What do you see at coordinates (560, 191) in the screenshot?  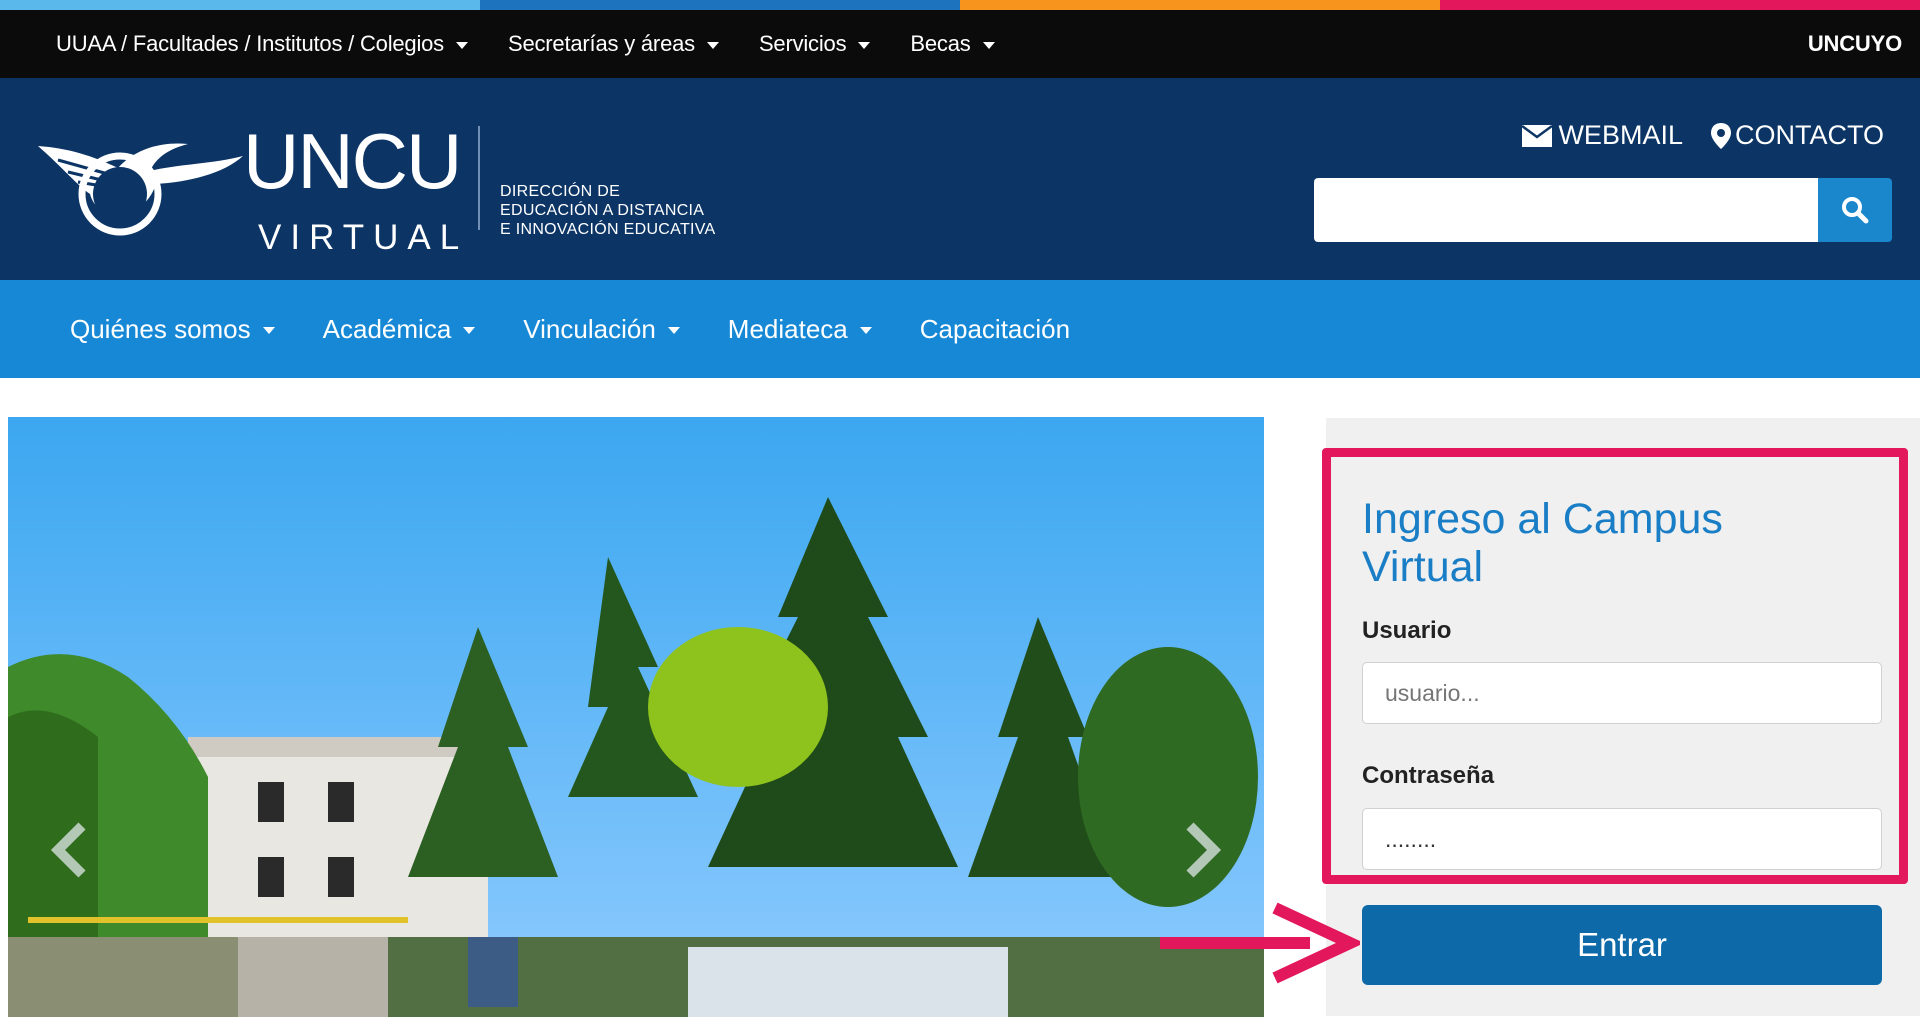 I see `department-line: Dirección de` at bounding box center [560, 191].